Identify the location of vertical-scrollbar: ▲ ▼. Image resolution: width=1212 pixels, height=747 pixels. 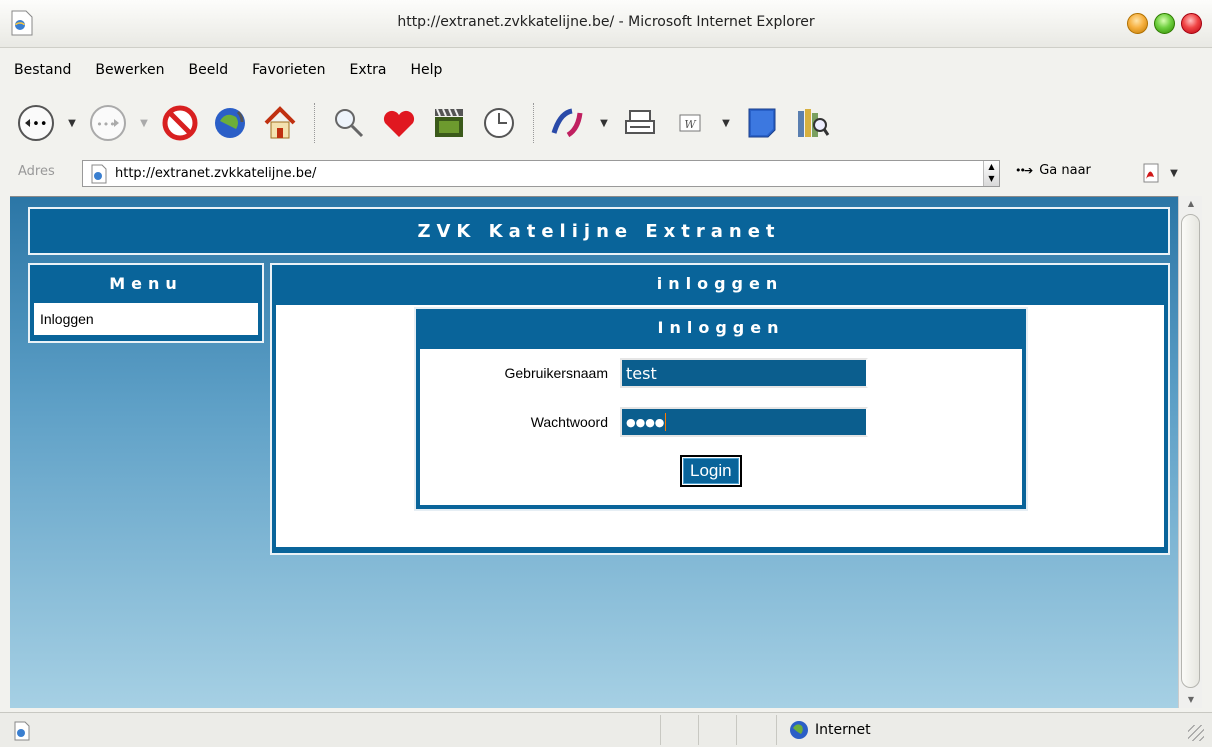
(1190, 452).